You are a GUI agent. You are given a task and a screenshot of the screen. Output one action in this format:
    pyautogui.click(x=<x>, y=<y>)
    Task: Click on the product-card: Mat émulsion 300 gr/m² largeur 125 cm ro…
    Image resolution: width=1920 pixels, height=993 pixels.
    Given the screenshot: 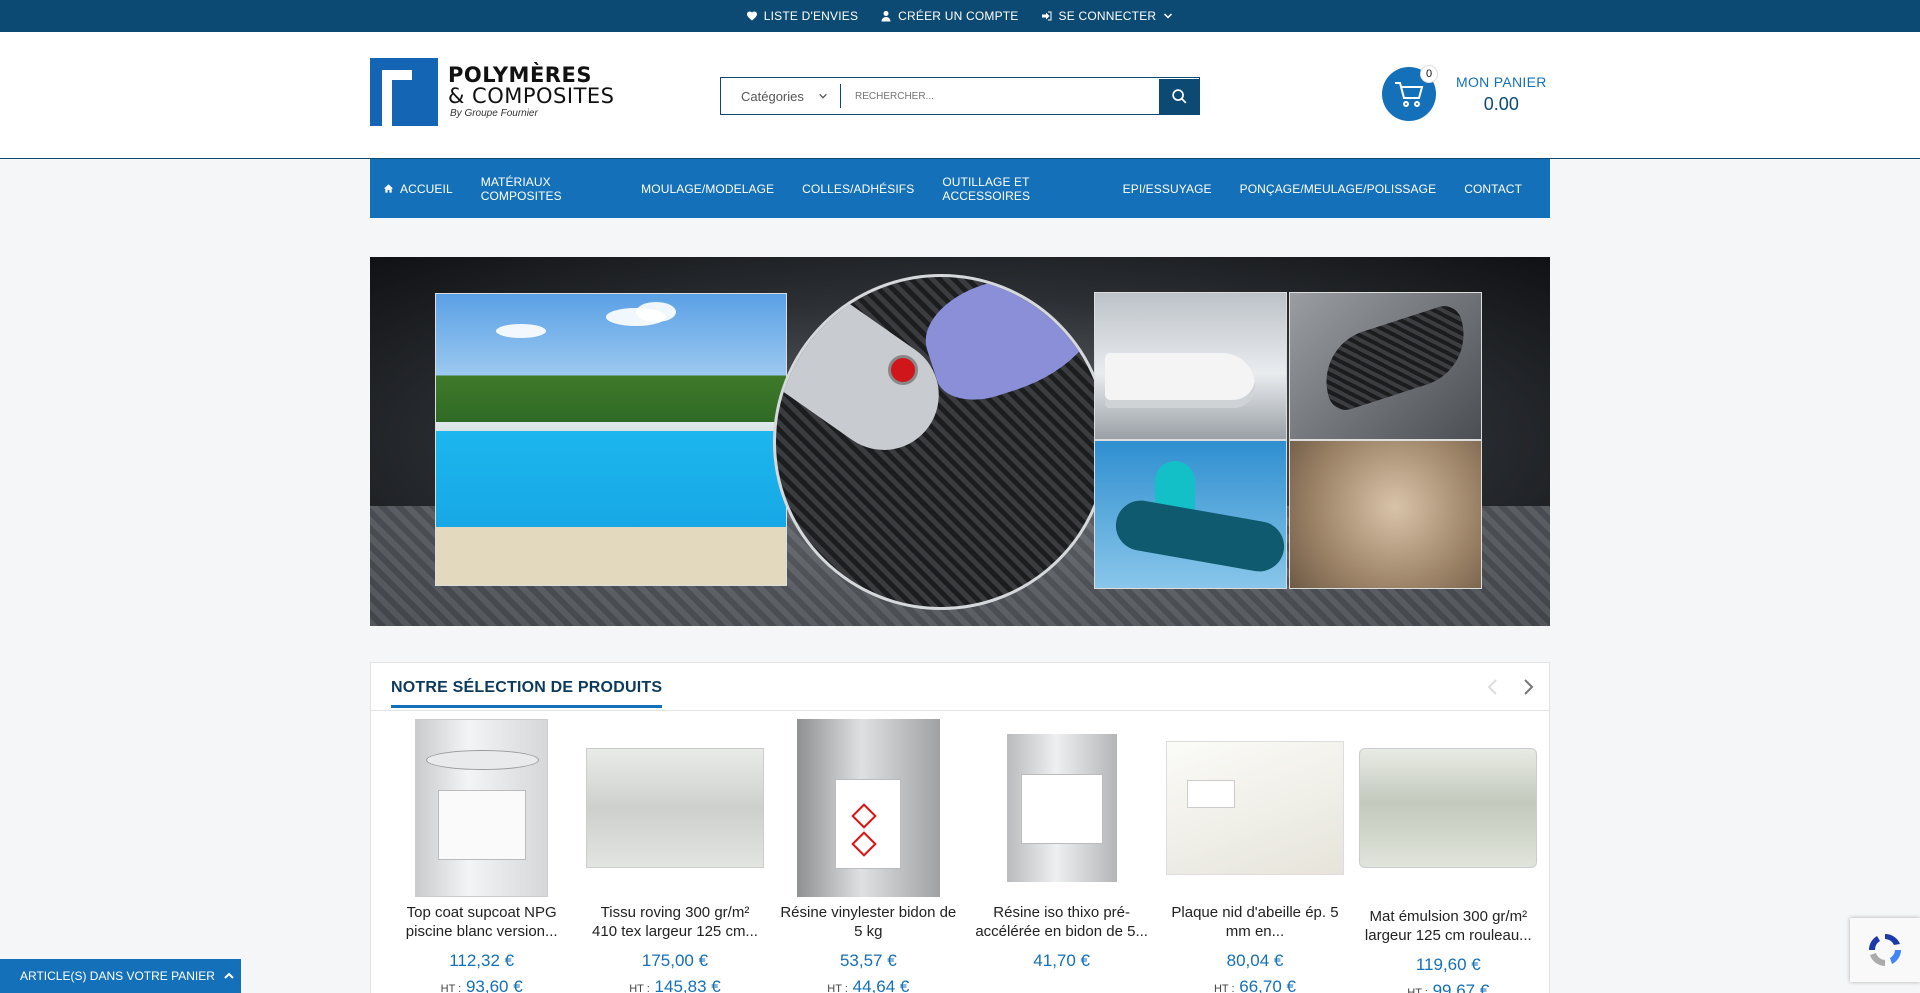 What is the action you would take?
    pyautogui.click(x=1448, y=856)
    